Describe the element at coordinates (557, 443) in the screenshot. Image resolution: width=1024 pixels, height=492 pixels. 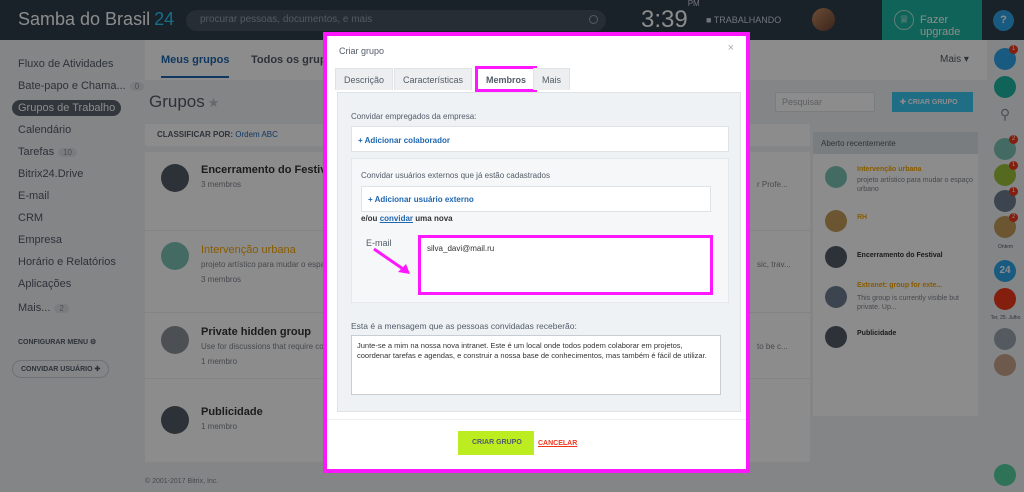
I see `cancel-button: CANCELAR` at that location.